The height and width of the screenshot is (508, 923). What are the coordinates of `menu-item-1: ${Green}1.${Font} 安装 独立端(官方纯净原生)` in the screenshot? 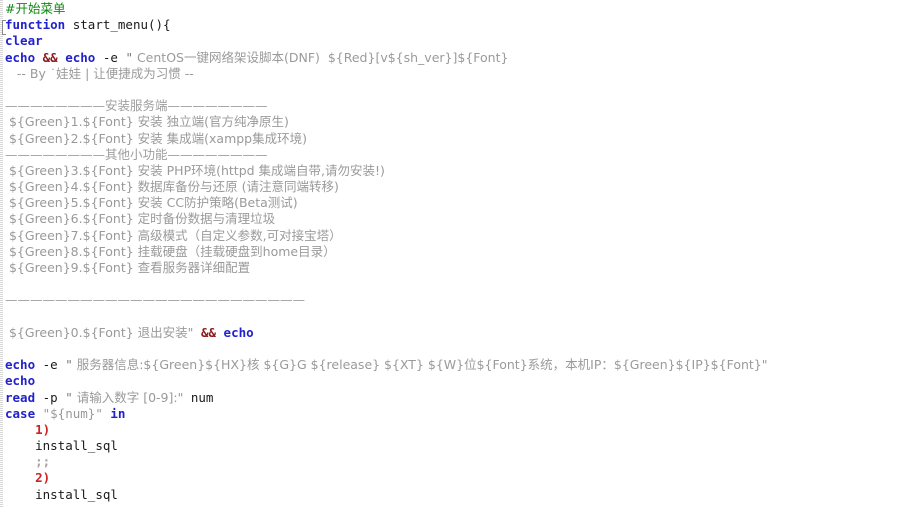 It's located at (147, 122).